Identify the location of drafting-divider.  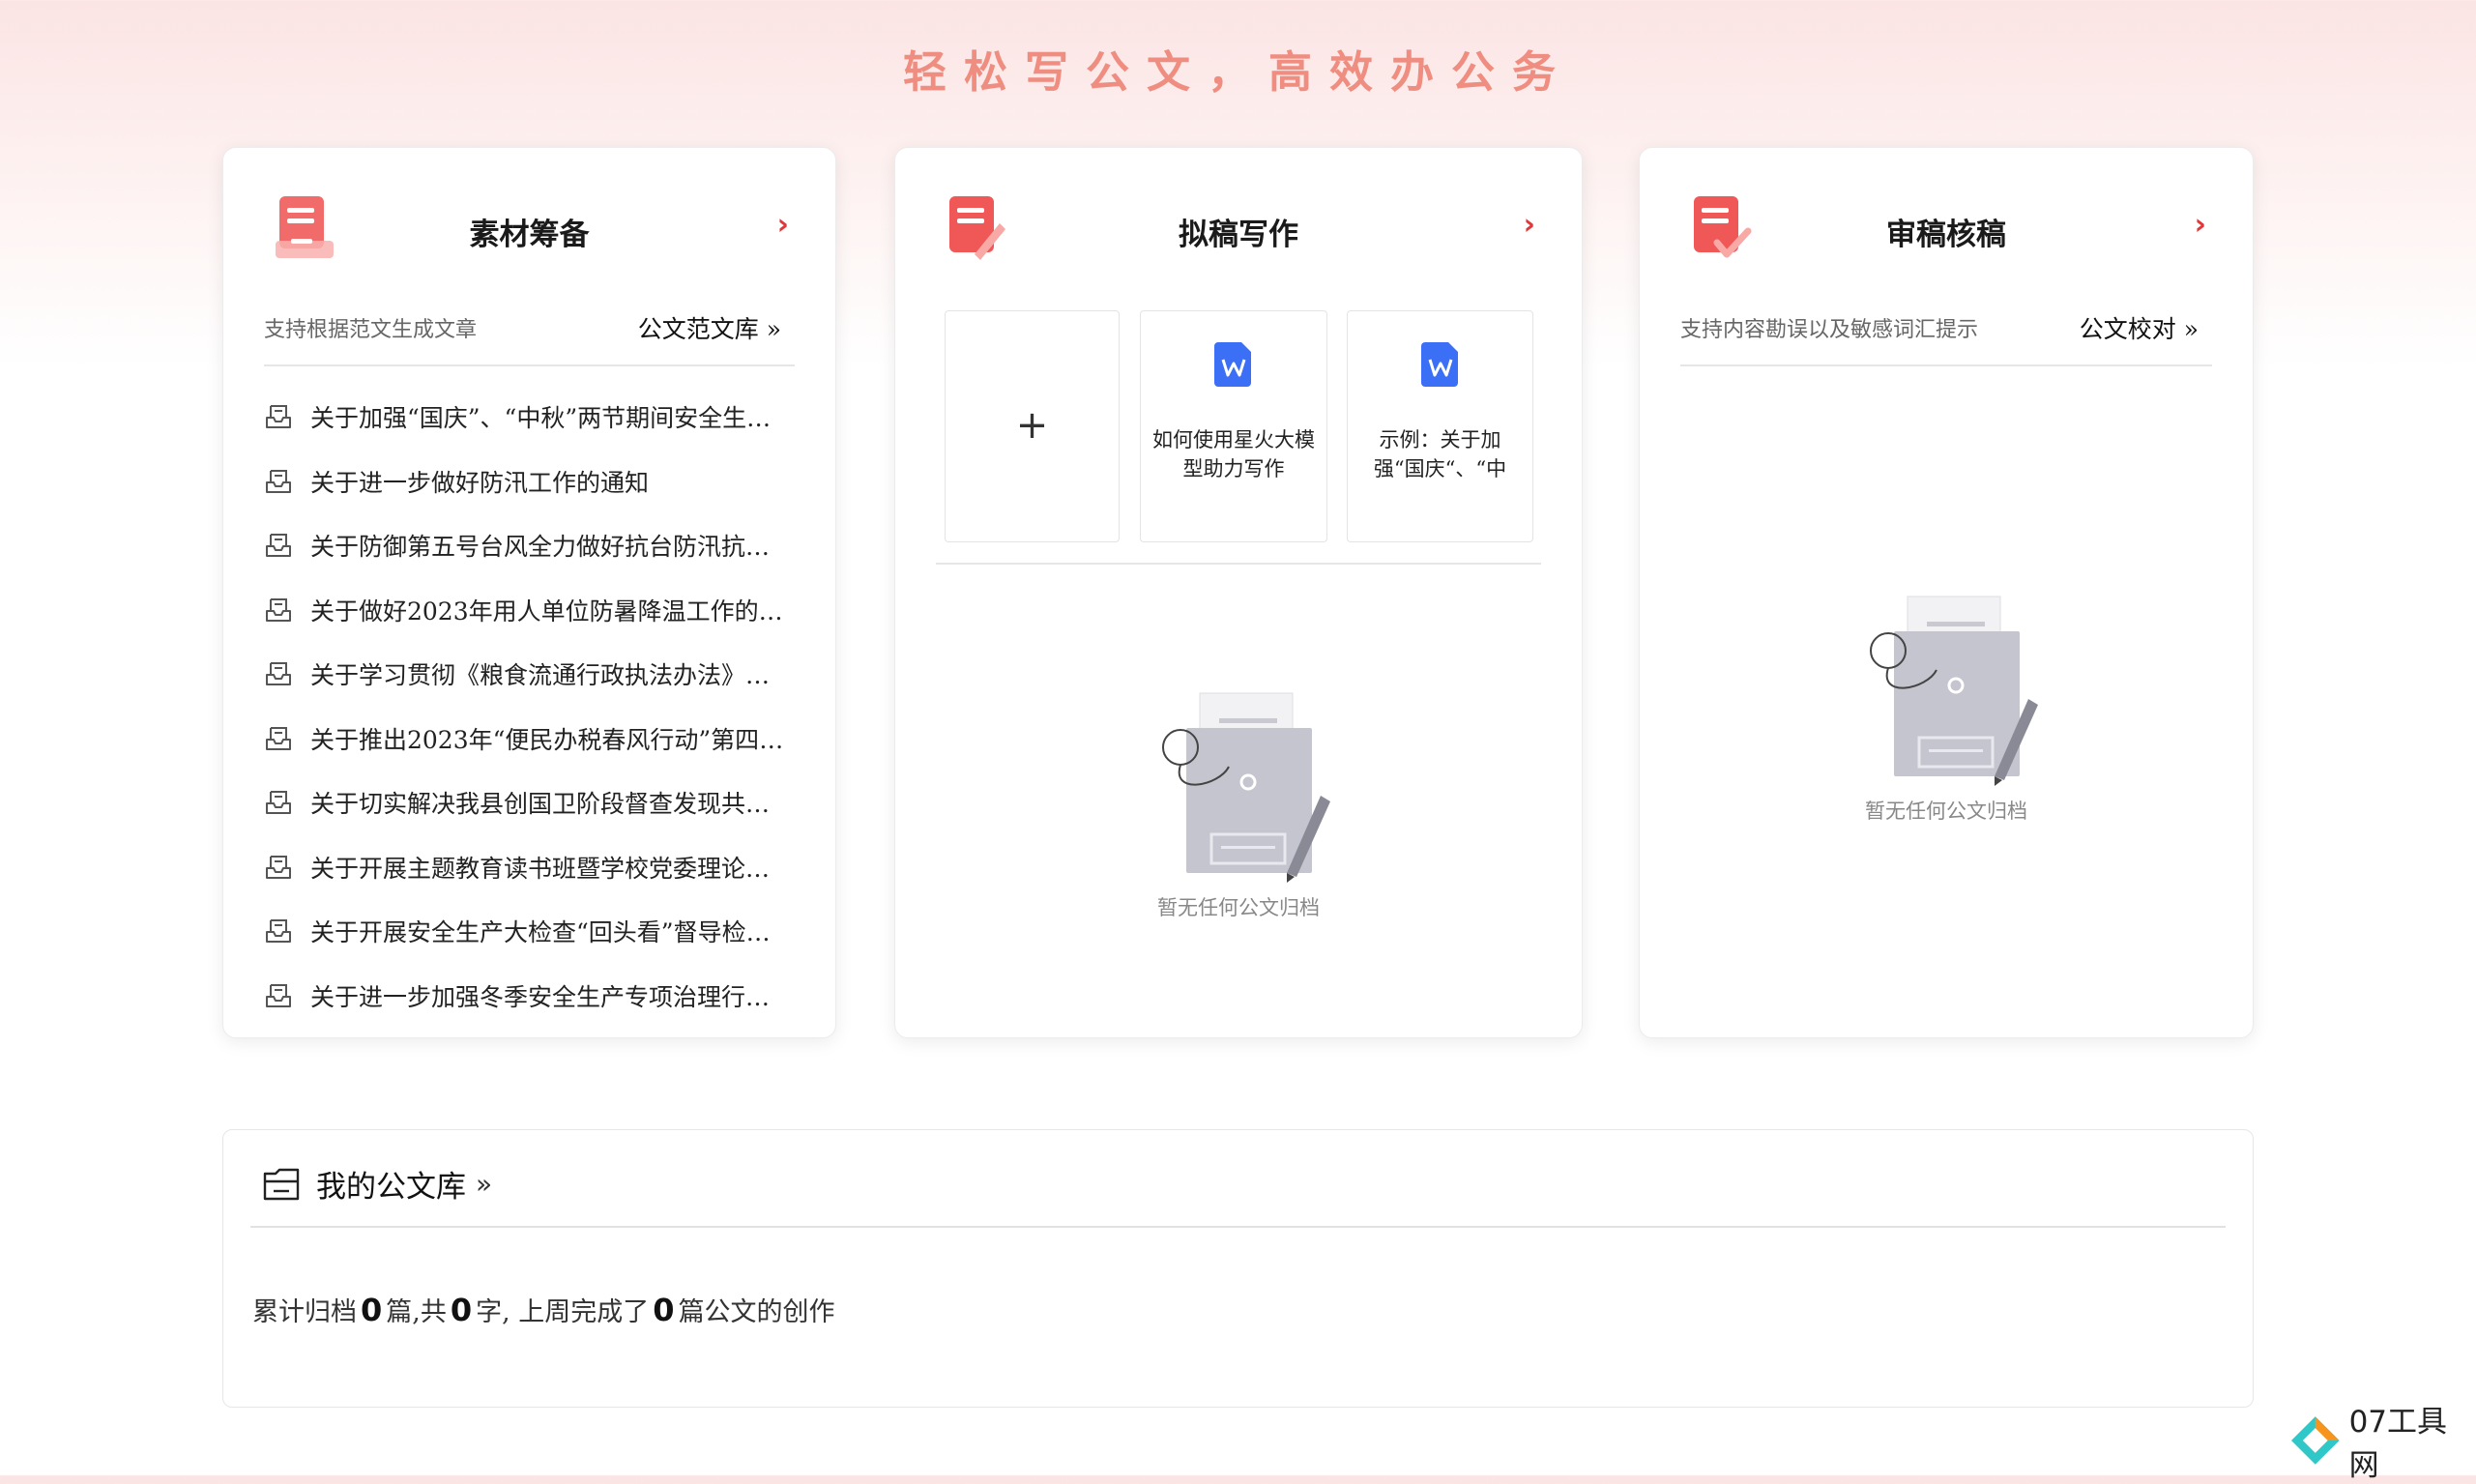
(1238, 564).